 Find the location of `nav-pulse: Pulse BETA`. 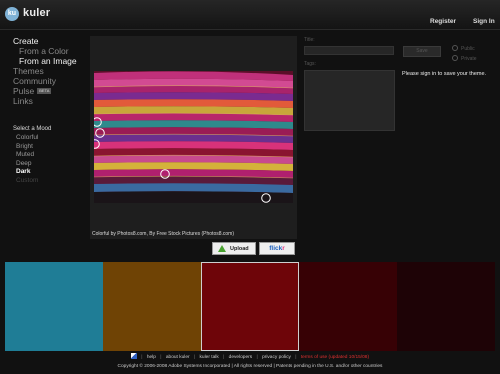

nav-pulse: Pulse BETA is located at coordinates (50, 91).